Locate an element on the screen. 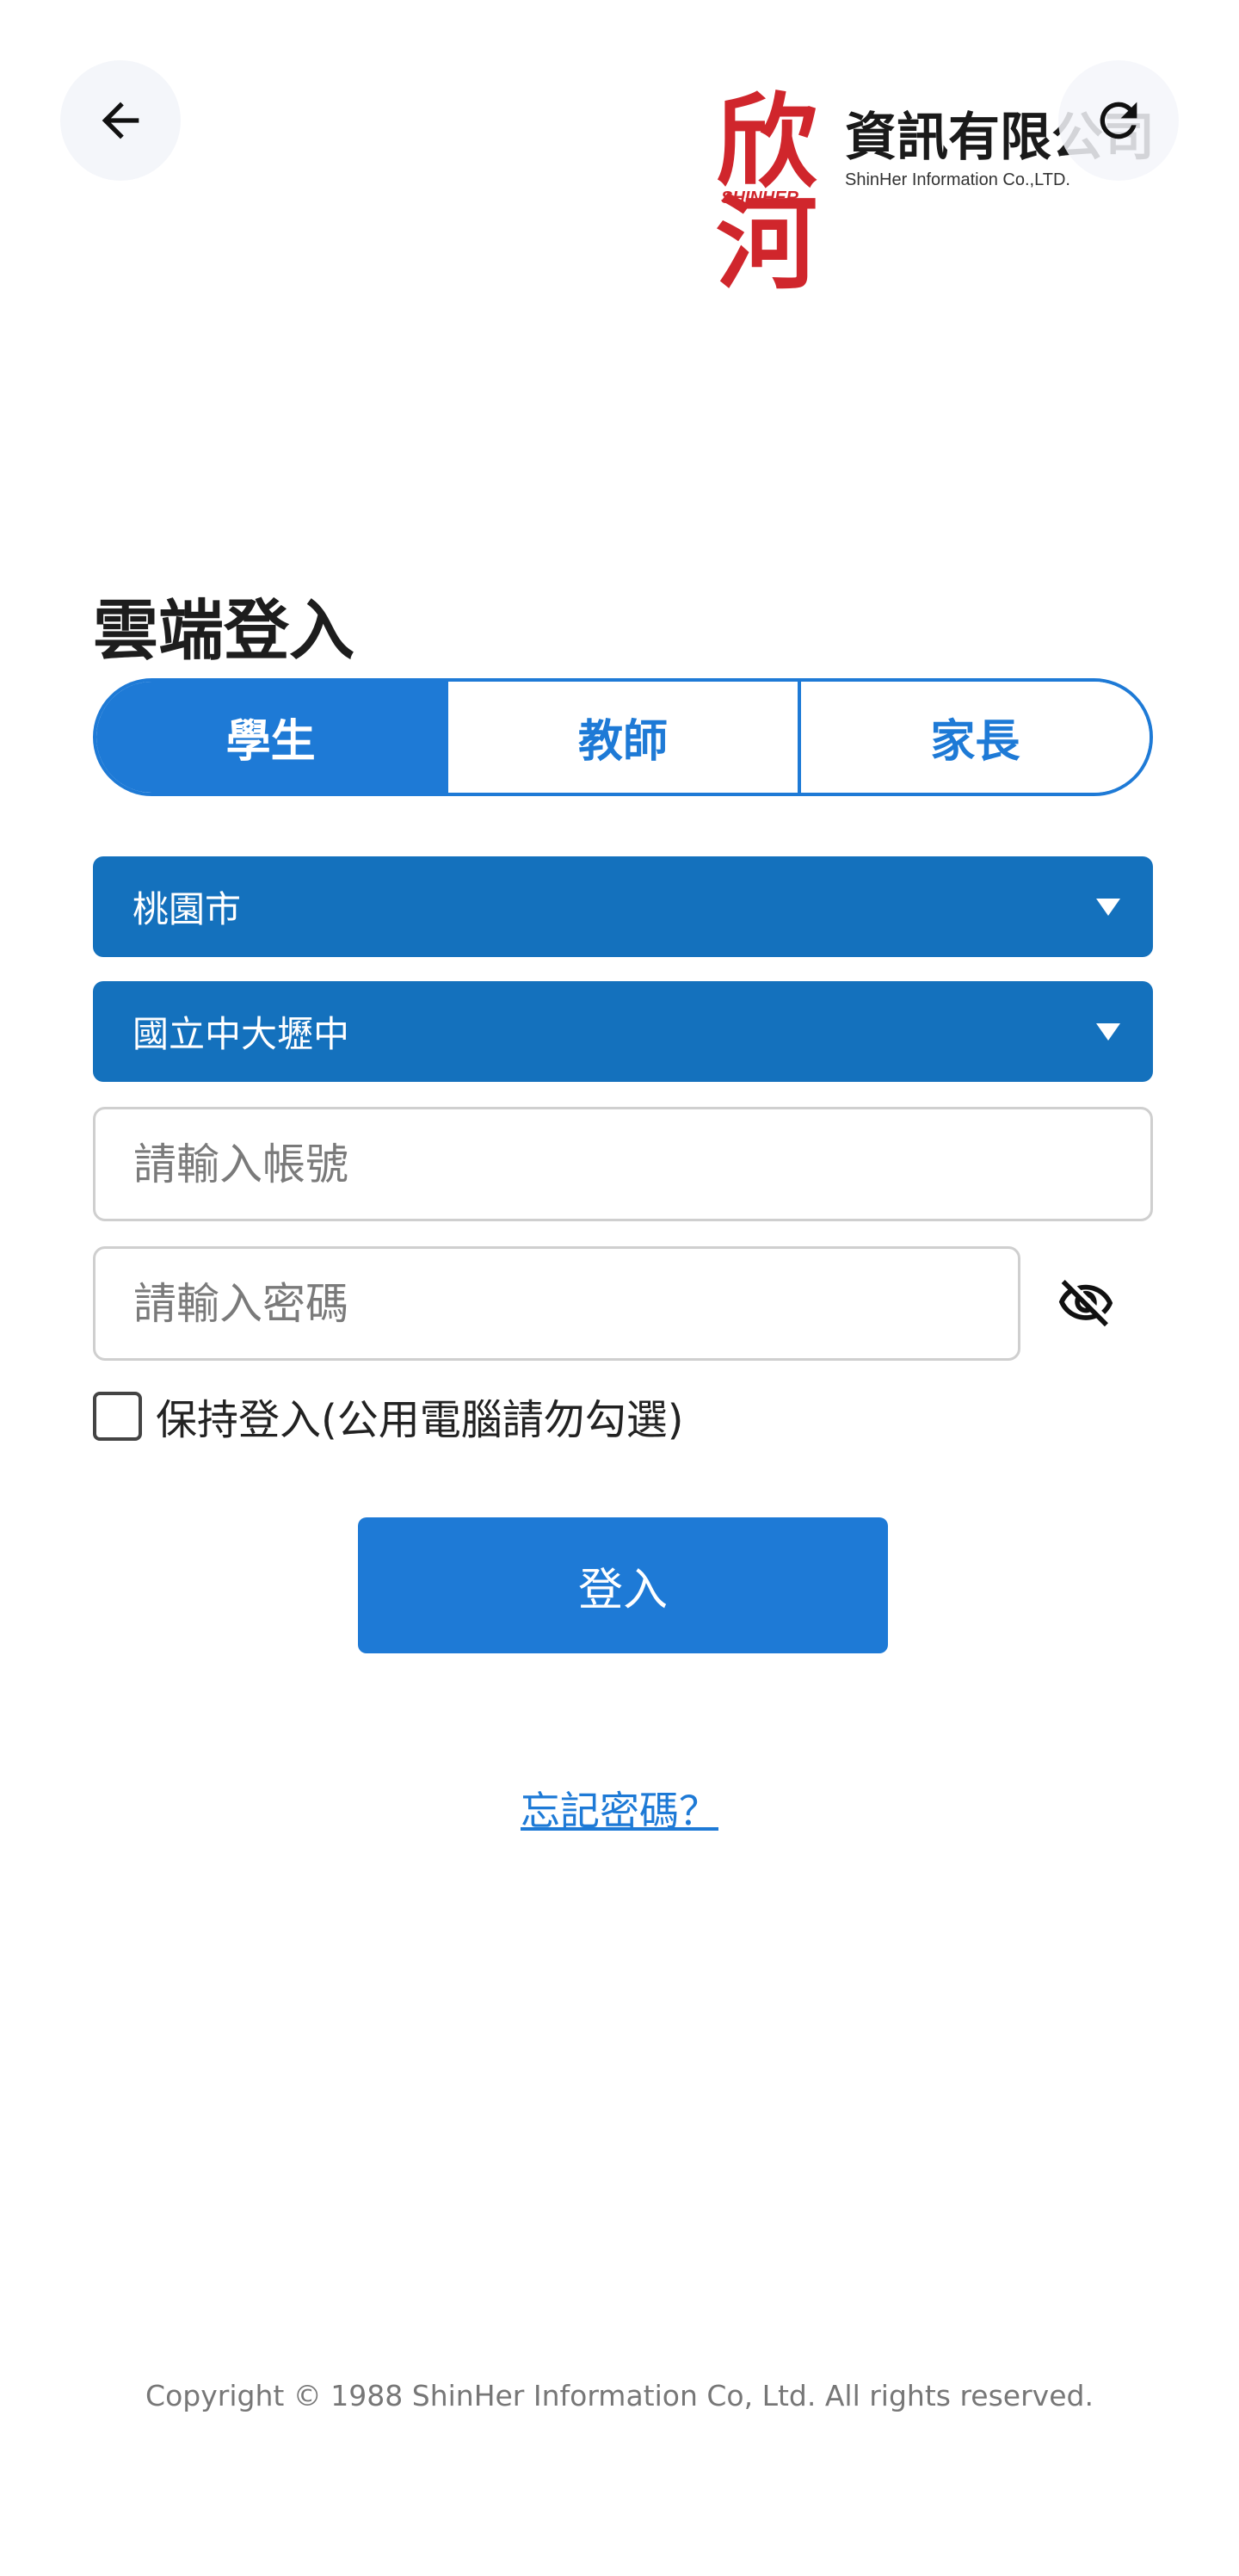 This screenshot has width=1239, height=2576. back-button is located at coordinates (120, 120).